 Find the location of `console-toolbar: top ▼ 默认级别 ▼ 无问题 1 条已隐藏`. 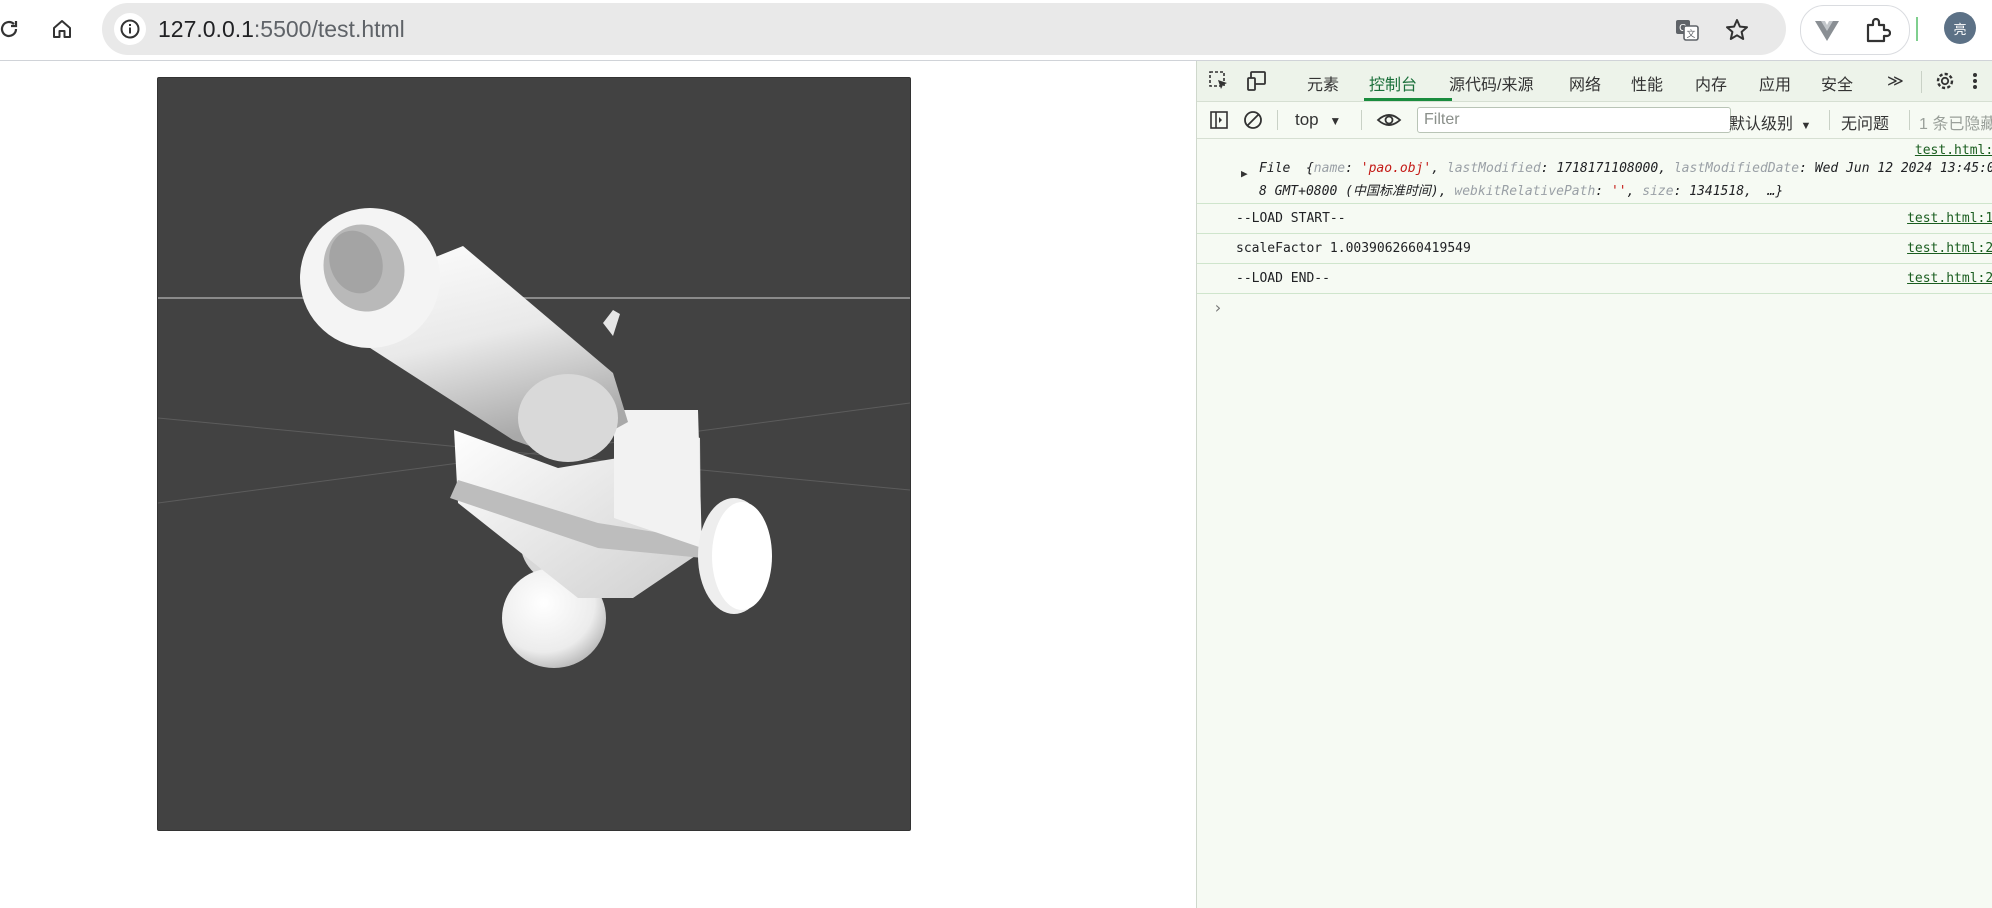

console-toolbar: top ▼ 默认级别 ▼ 无问题 1 条已隐藏 is located at coordinates (1594, 120).